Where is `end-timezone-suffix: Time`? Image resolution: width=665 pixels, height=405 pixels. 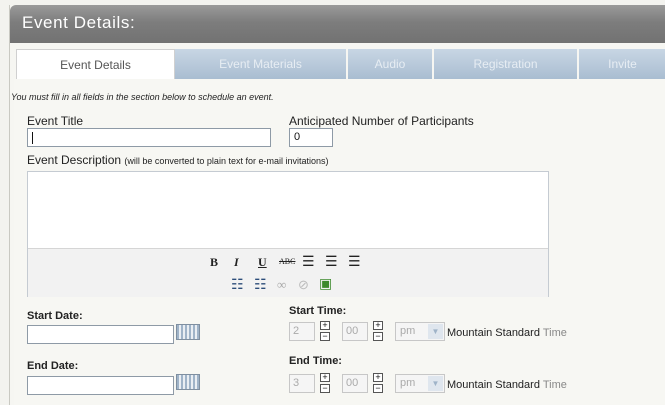 end-timezone-suffix: Time is located at coordinates (554, 385).